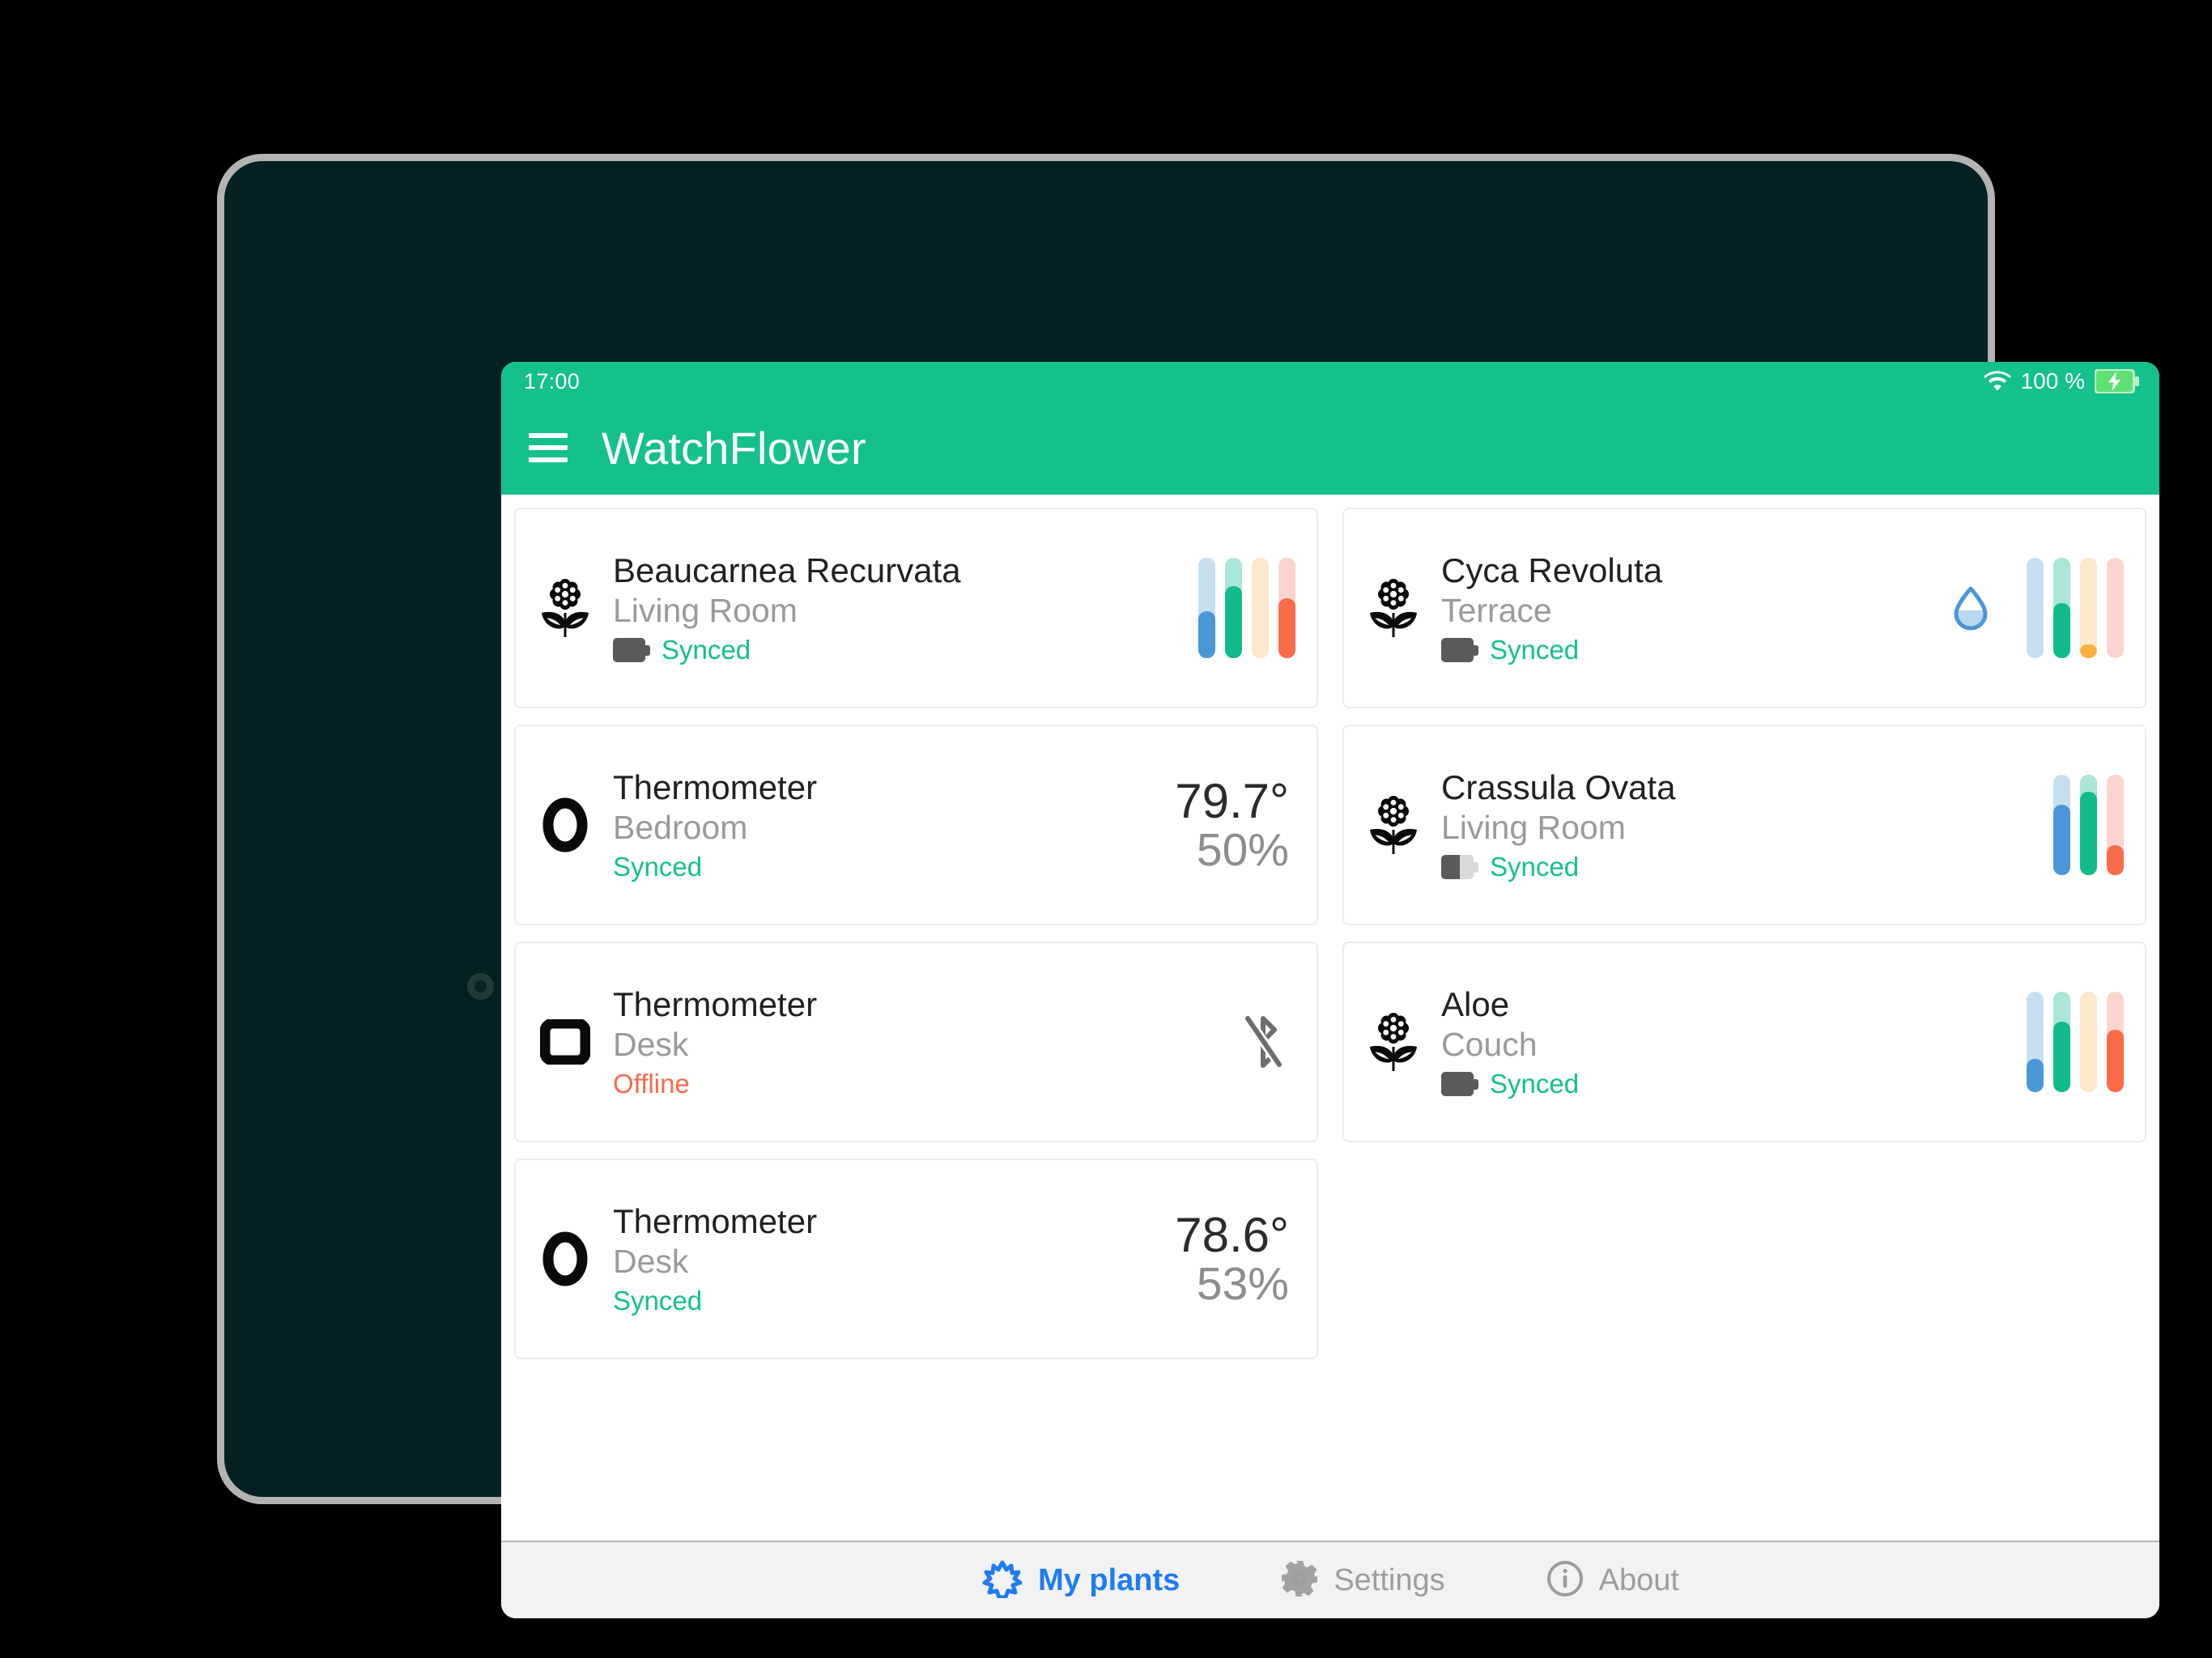  I want to click on device-title: Beaucarnea Recurvata, so click(787, 570).